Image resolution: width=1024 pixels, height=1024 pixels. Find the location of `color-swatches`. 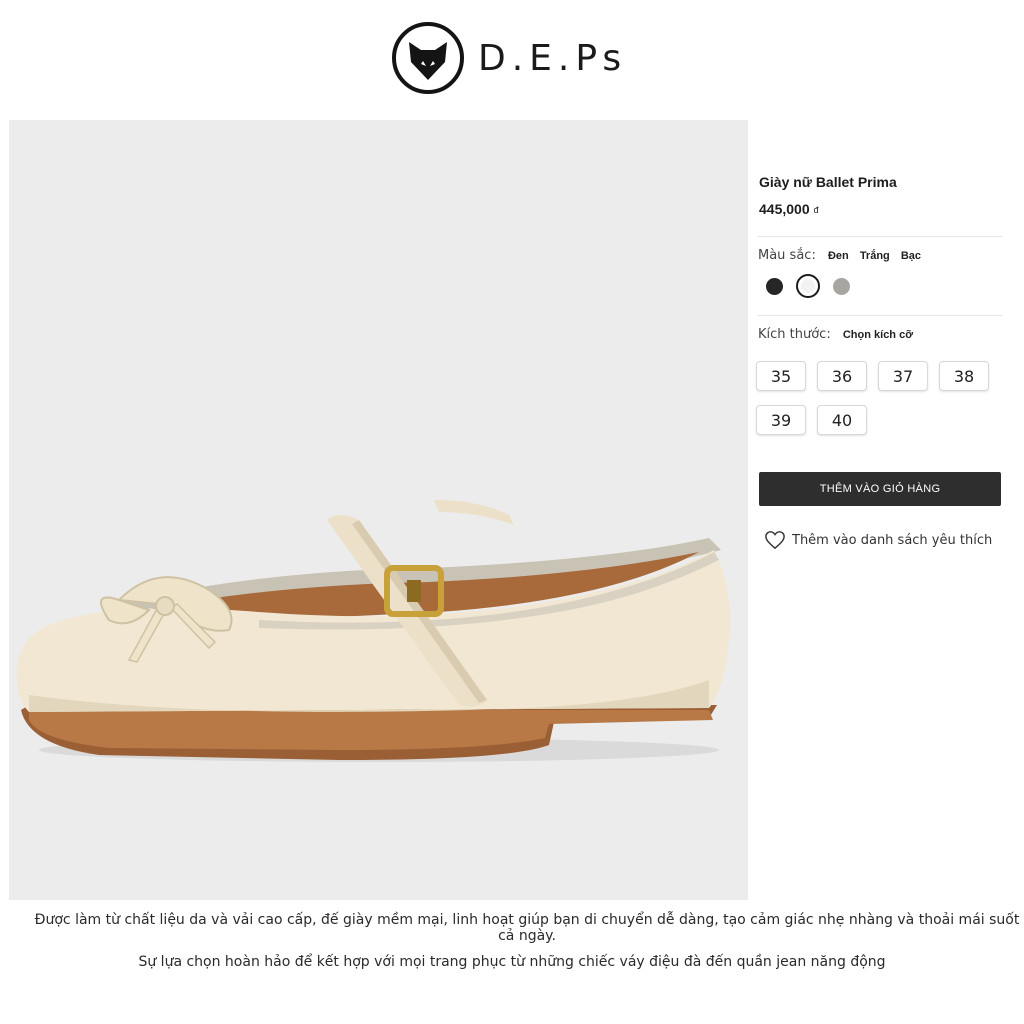

color-swatches is located at coordinates (808, 286).